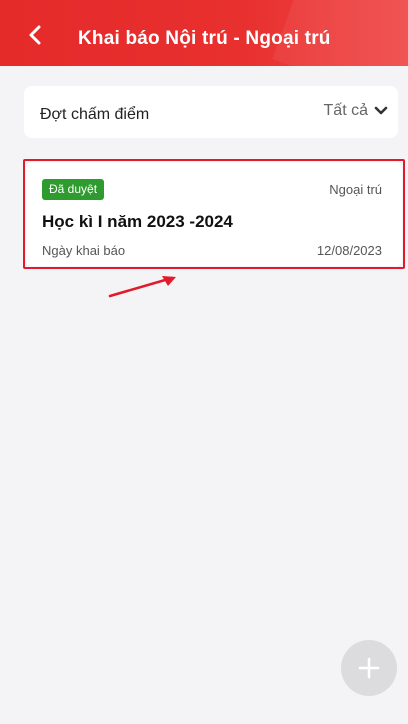 The height and width of the screenshot is (724, 408). I want to click on period-filter-select: Tất cả, so click(356, 111).